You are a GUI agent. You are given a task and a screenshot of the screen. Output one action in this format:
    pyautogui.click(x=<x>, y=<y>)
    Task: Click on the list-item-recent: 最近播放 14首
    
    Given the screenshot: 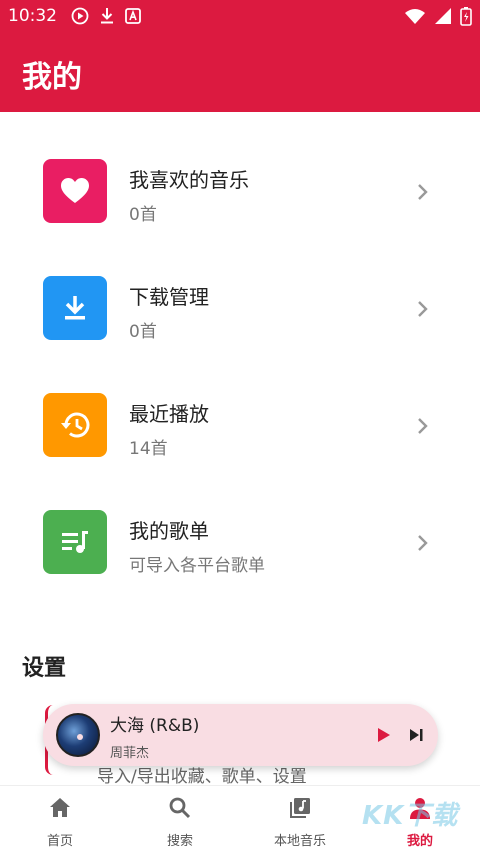 What is the action you would take?
    pyautogui.click(x=240, y=402)
    